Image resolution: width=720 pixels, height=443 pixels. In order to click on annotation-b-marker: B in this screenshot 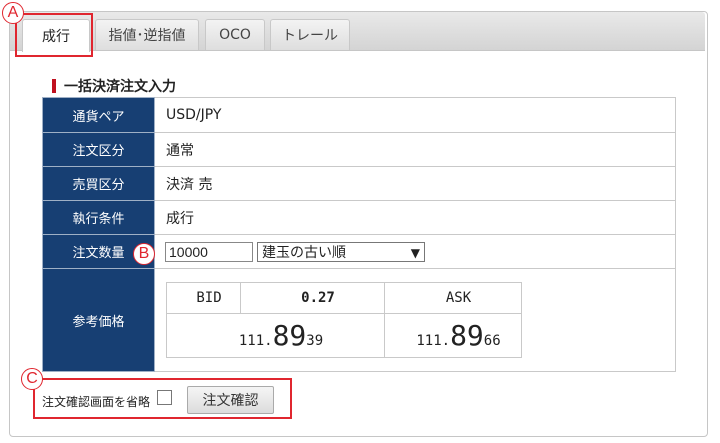, I will do `click(144, 254)`.